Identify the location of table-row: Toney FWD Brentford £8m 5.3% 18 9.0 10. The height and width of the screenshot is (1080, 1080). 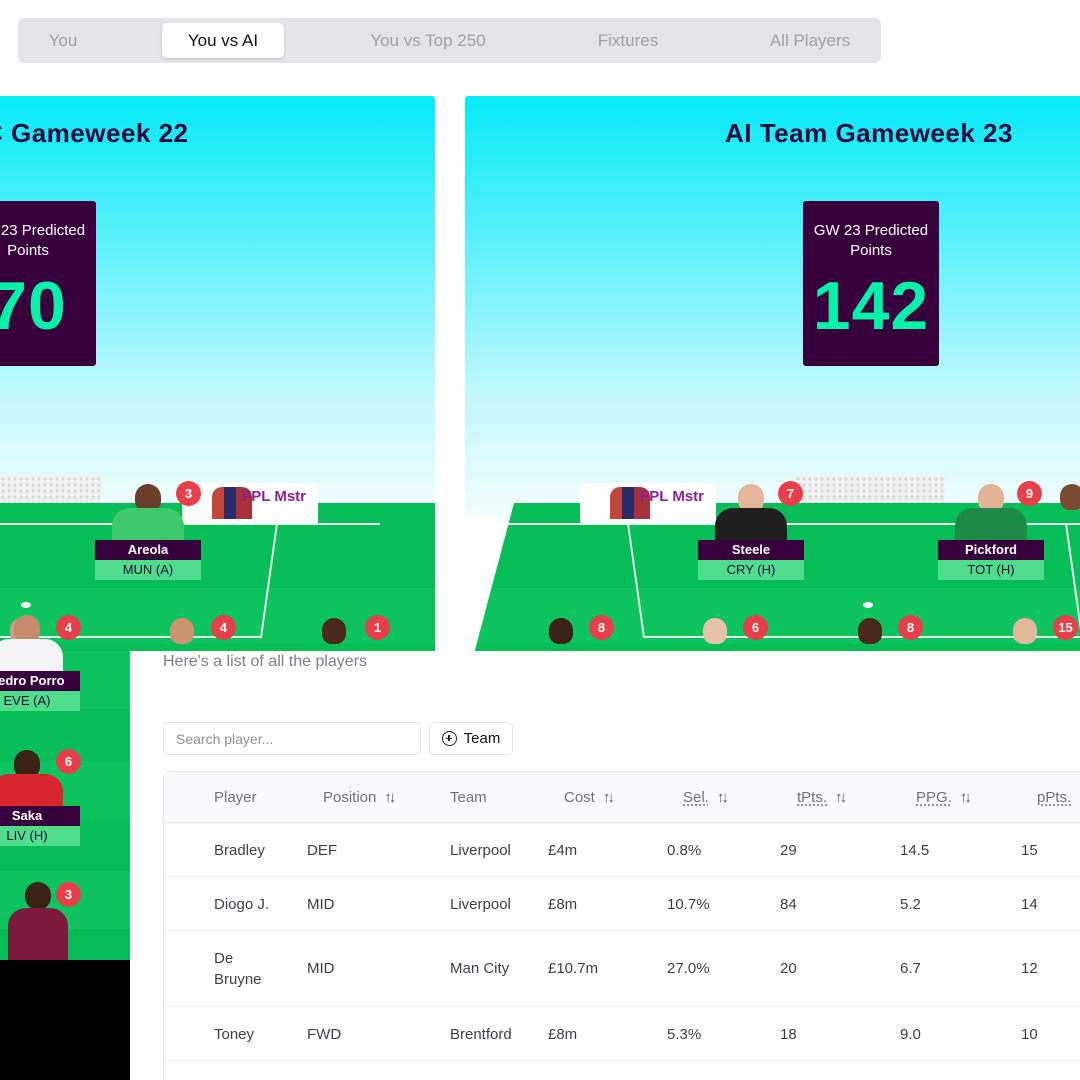
(622, 1034).